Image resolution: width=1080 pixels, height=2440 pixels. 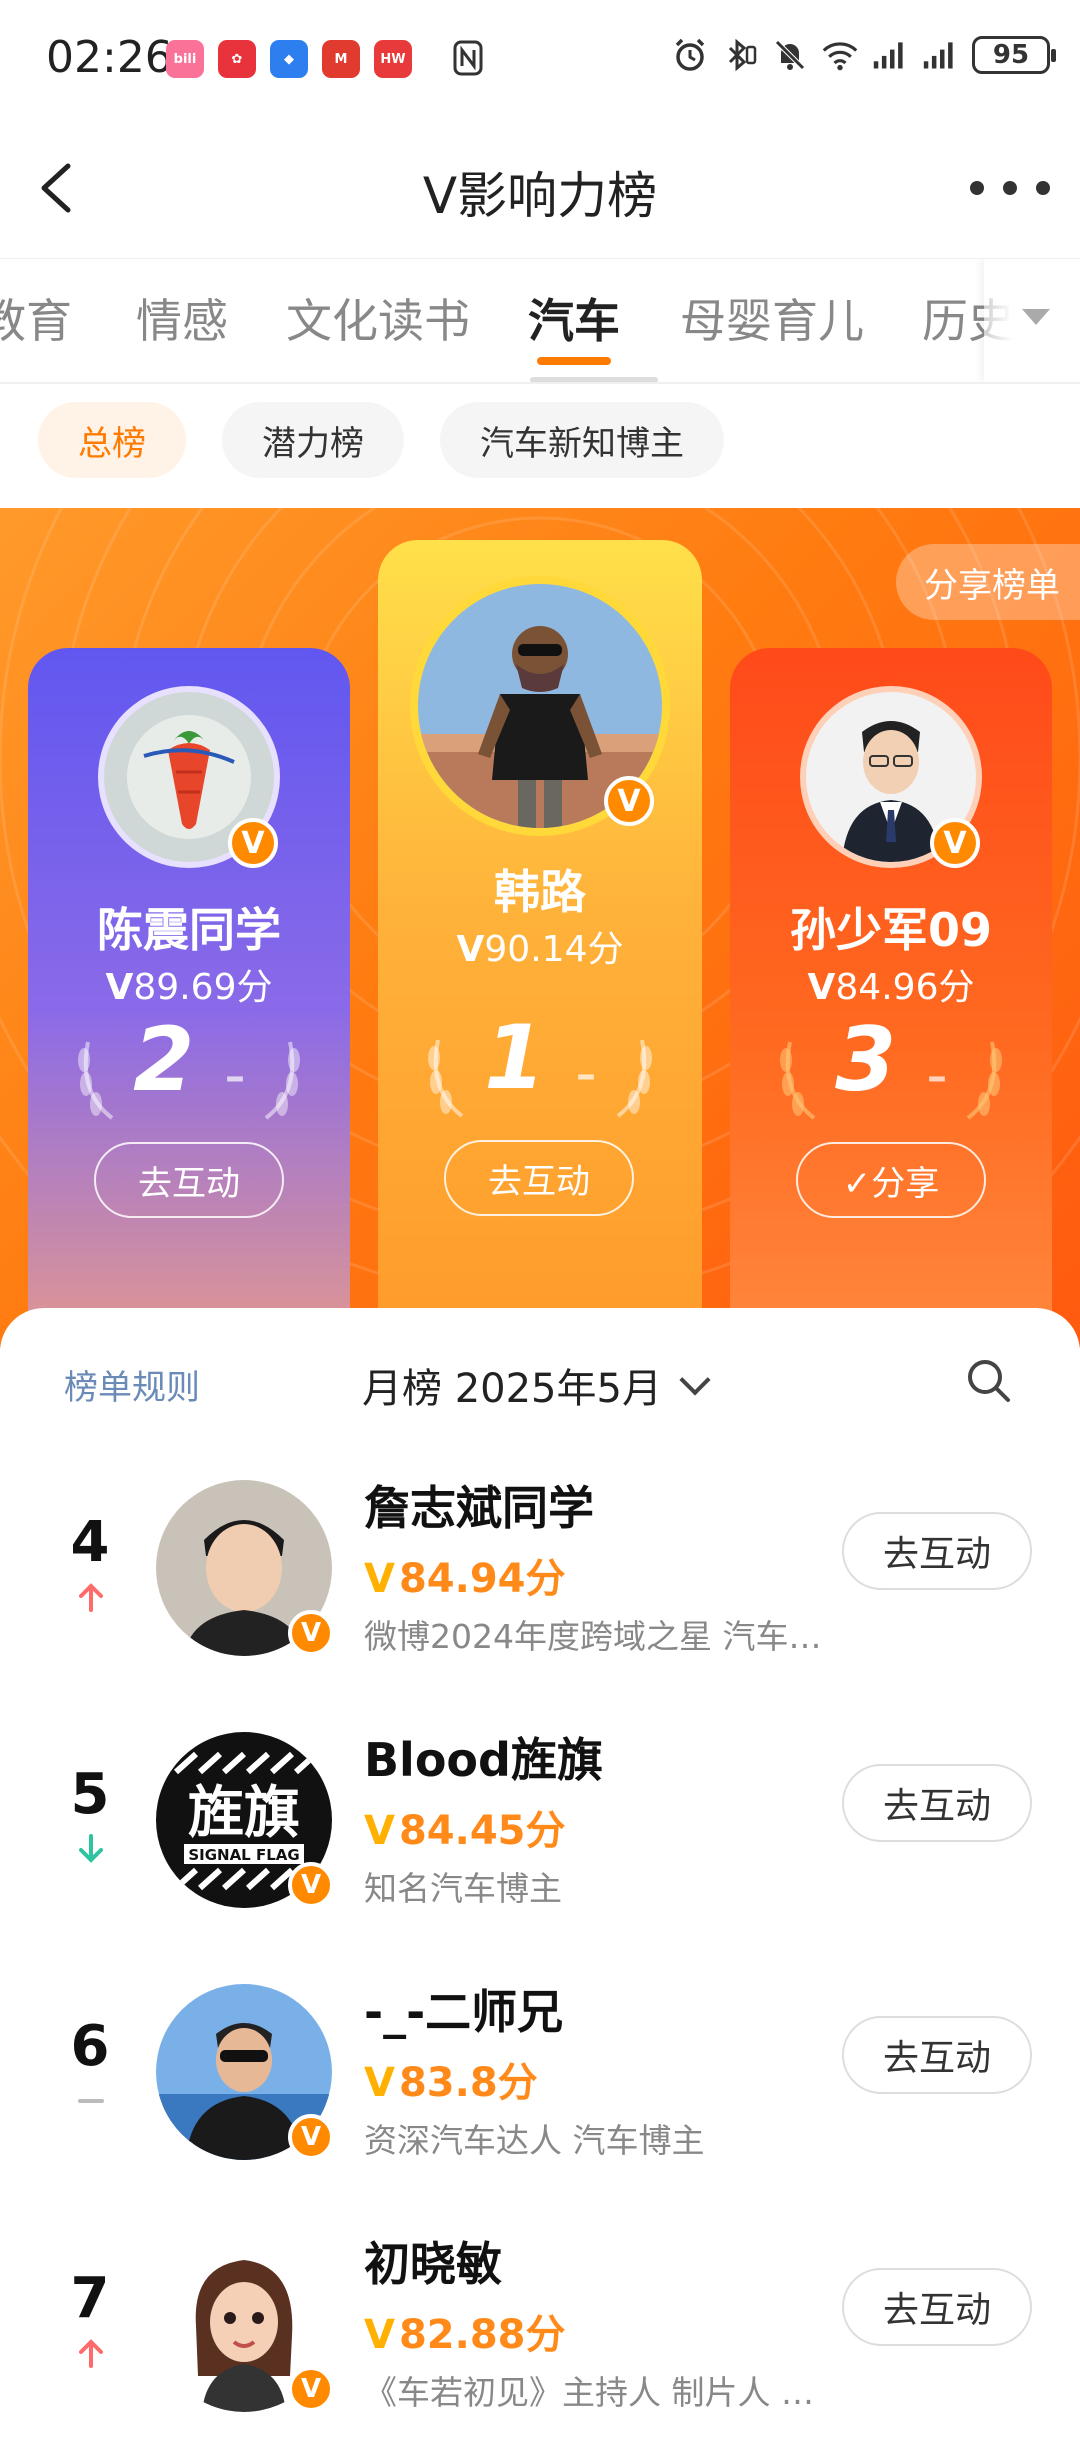 What do you see at coordinates (185, 59) in the screenshot?
I see `bilibili-icon: bili` at bounding box center [185, 59].